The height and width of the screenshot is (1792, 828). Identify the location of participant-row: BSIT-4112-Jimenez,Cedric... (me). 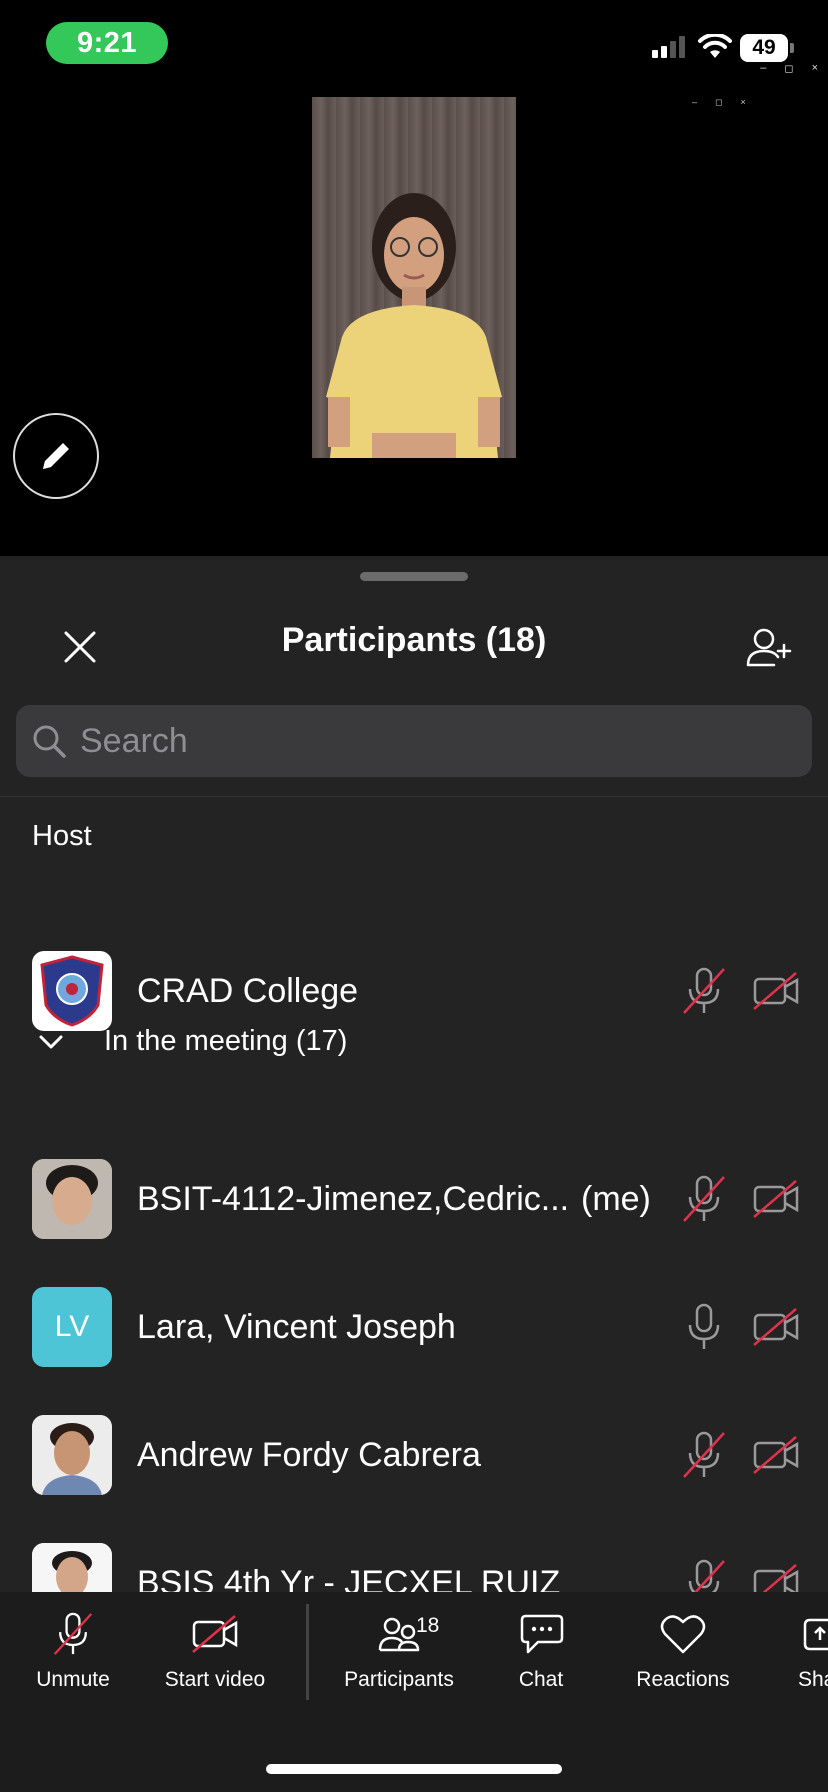
(414, 1199).